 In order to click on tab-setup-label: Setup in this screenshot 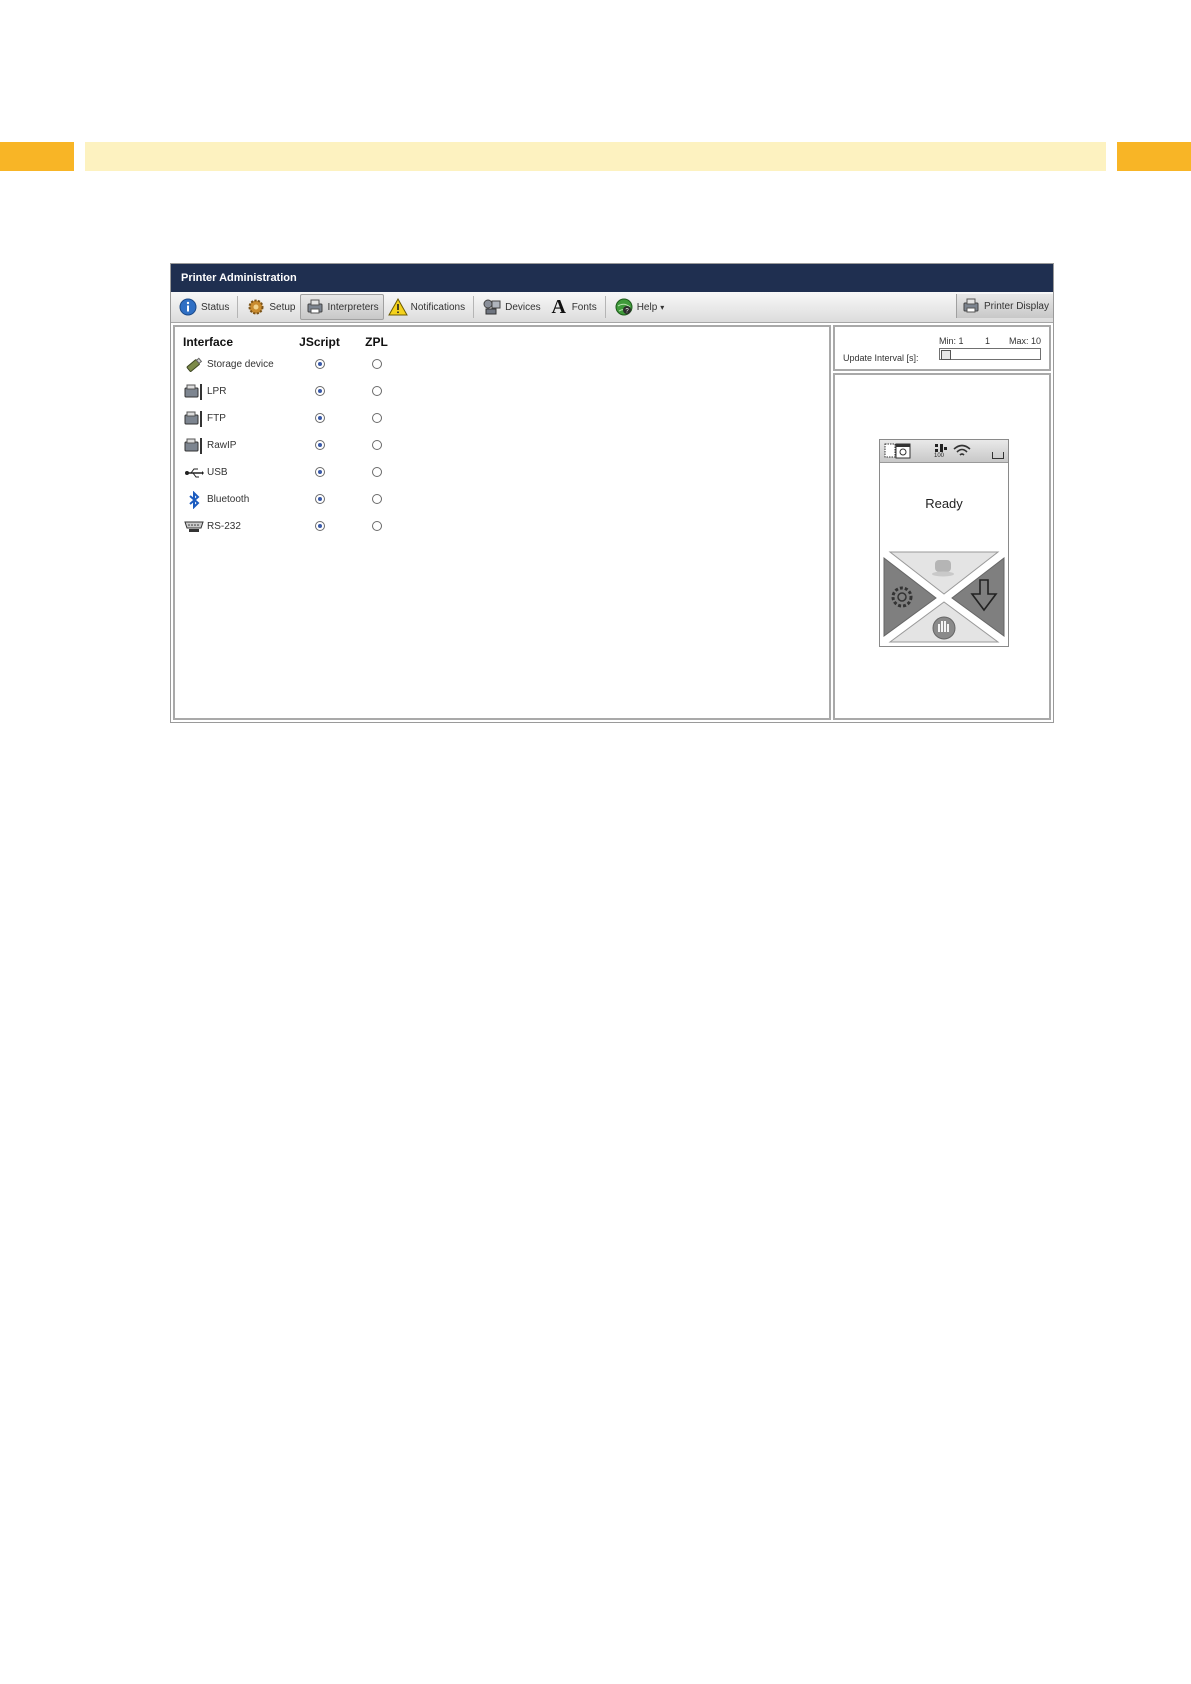, I will do `click(282, 307)`.